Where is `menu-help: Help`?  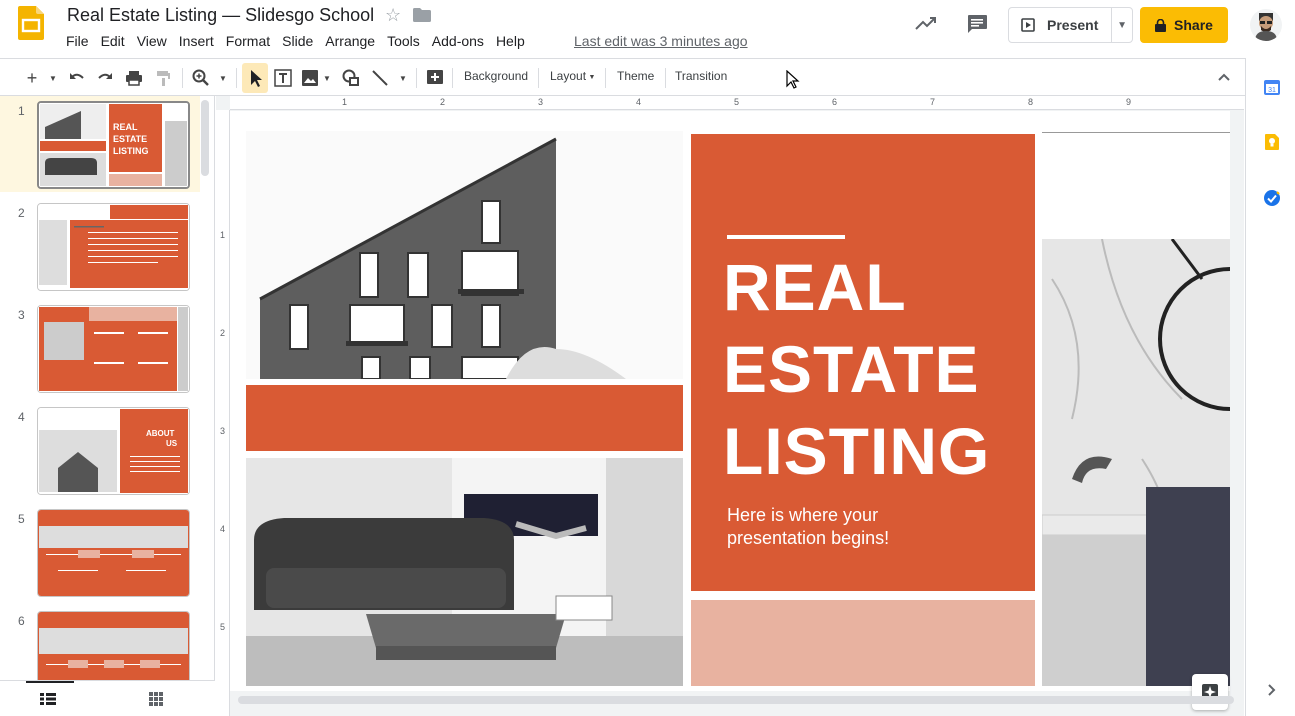
menu-help: Help is located at coordinates (510, 41).